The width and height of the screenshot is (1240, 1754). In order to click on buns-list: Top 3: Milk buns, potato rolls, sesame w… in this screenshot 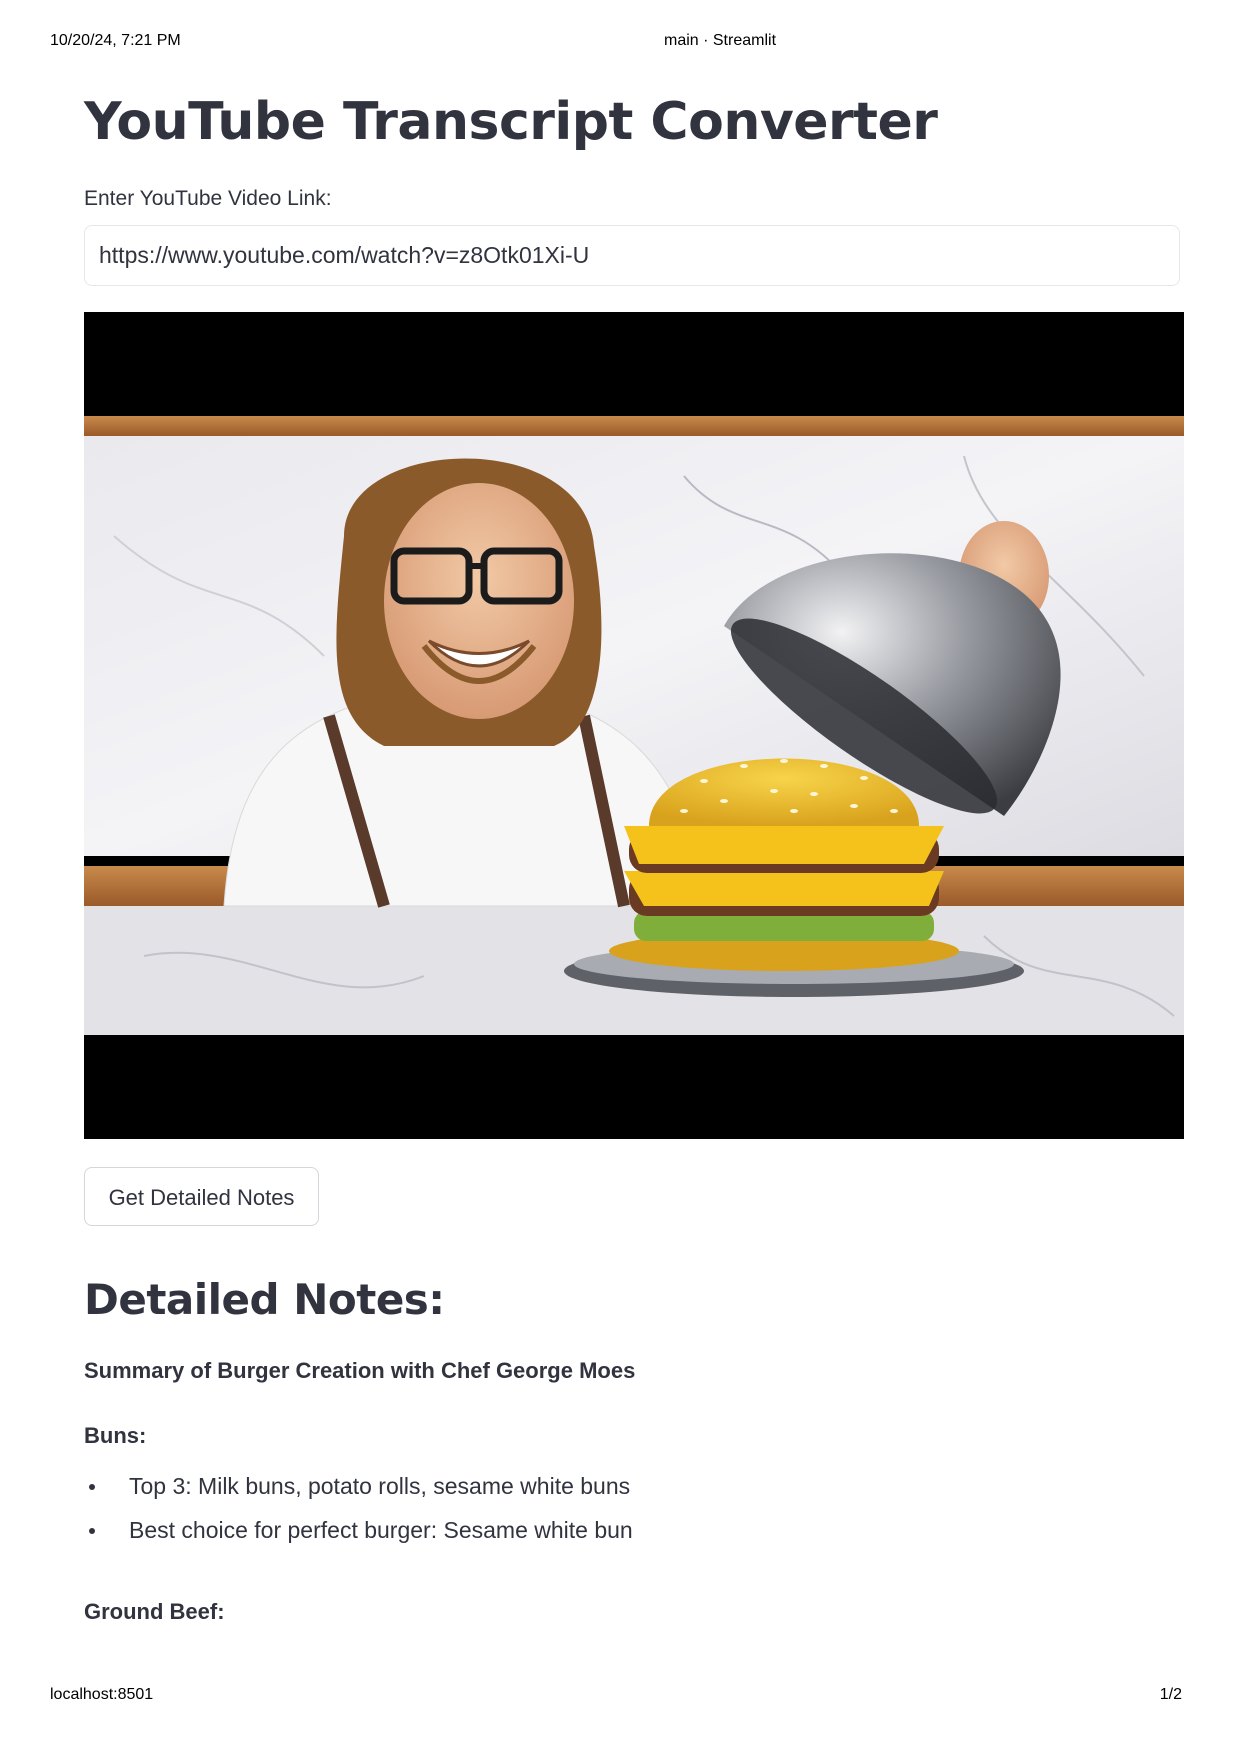, I will do `click(358, 1515)`.